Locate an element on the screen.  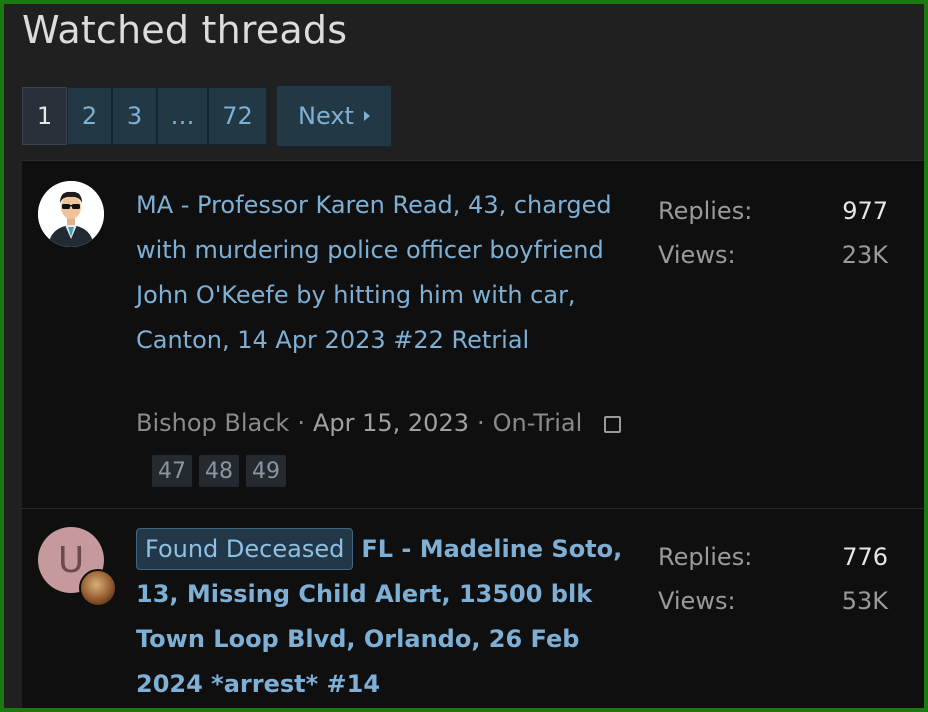
page-1-link: 1 is located at coordinates (44, 116).